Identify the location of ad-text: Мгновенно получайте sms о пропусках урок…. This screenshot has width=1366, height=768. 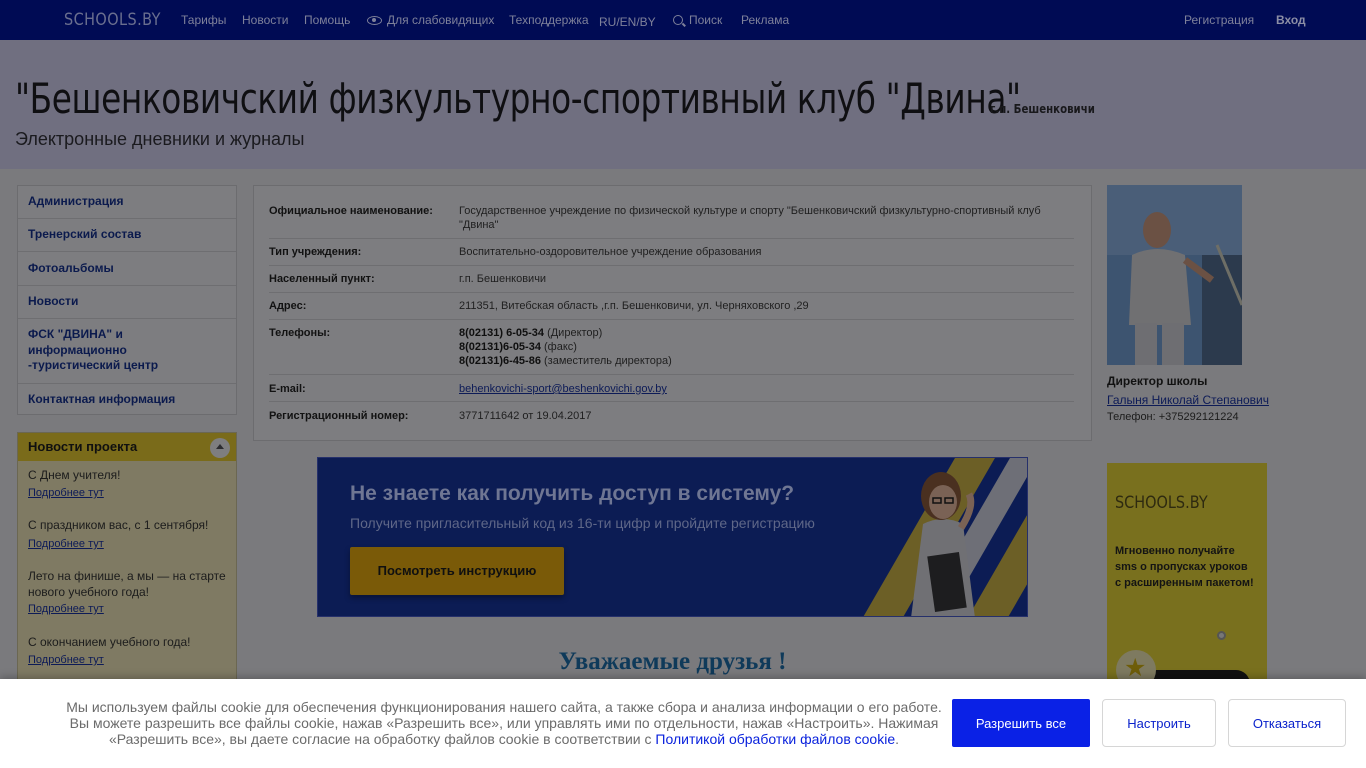
(1184, 567).